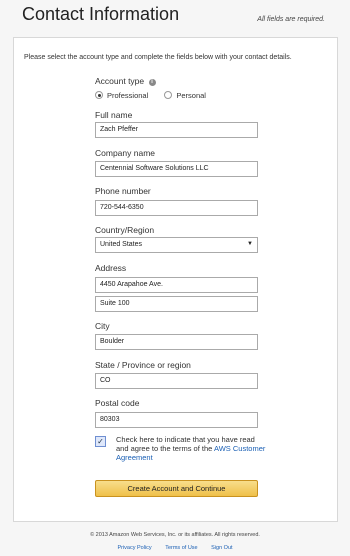 The image size is (350, 556). What do you see at coordinates (99, 95) in the screenshot?
I see `radio-button-professional` at bounding box center [99, 95].